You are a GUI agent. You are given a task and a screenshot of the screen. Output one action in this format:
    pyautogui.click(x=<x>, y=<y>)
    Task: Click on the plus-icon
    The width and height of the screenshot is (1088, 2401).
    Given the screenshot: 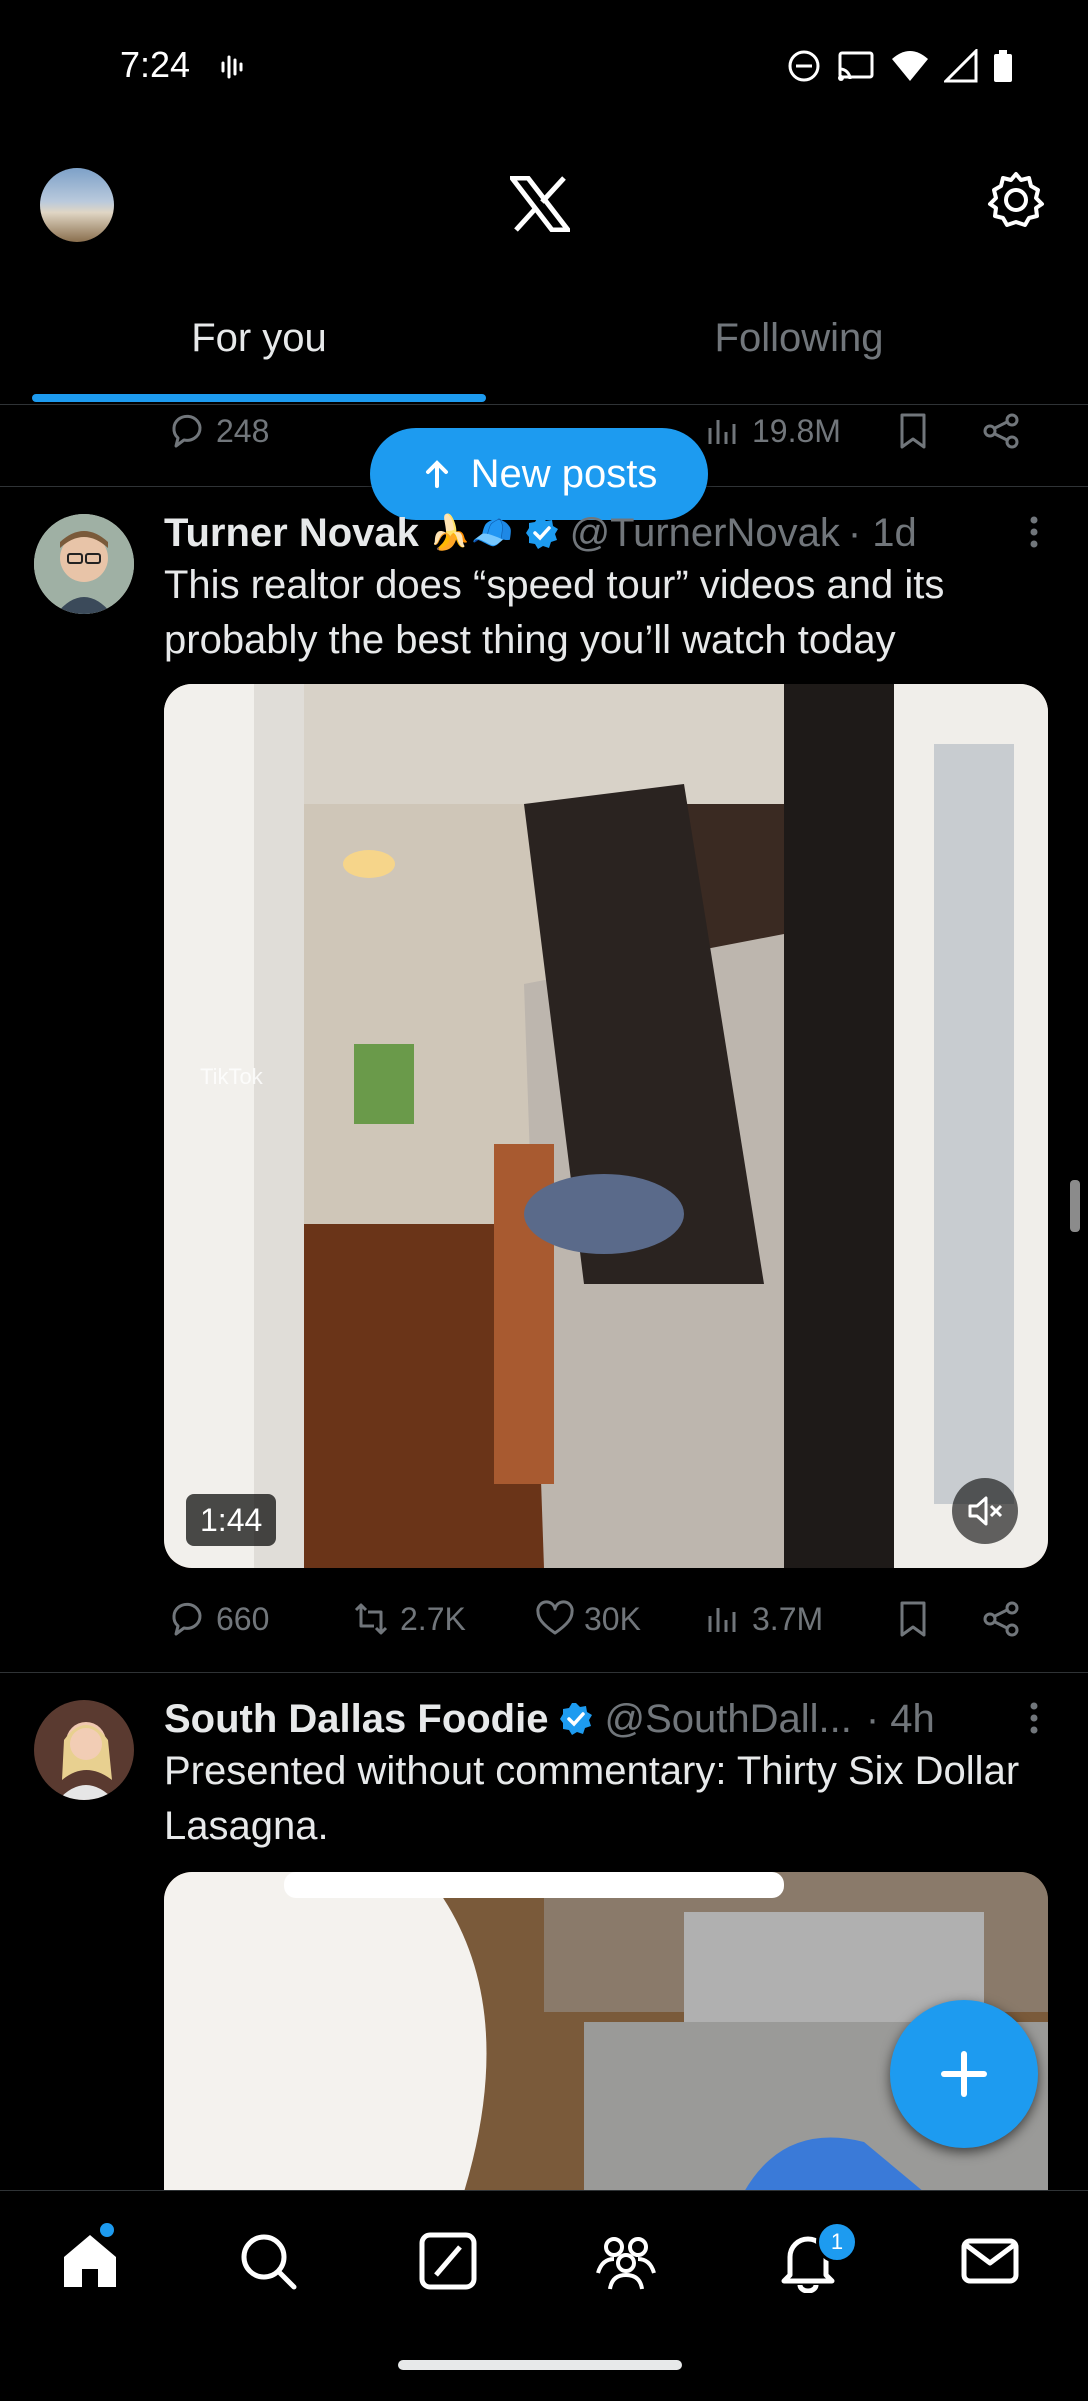 What is the action you would take?
    pyautogui.click(x=964, y=2074)
    